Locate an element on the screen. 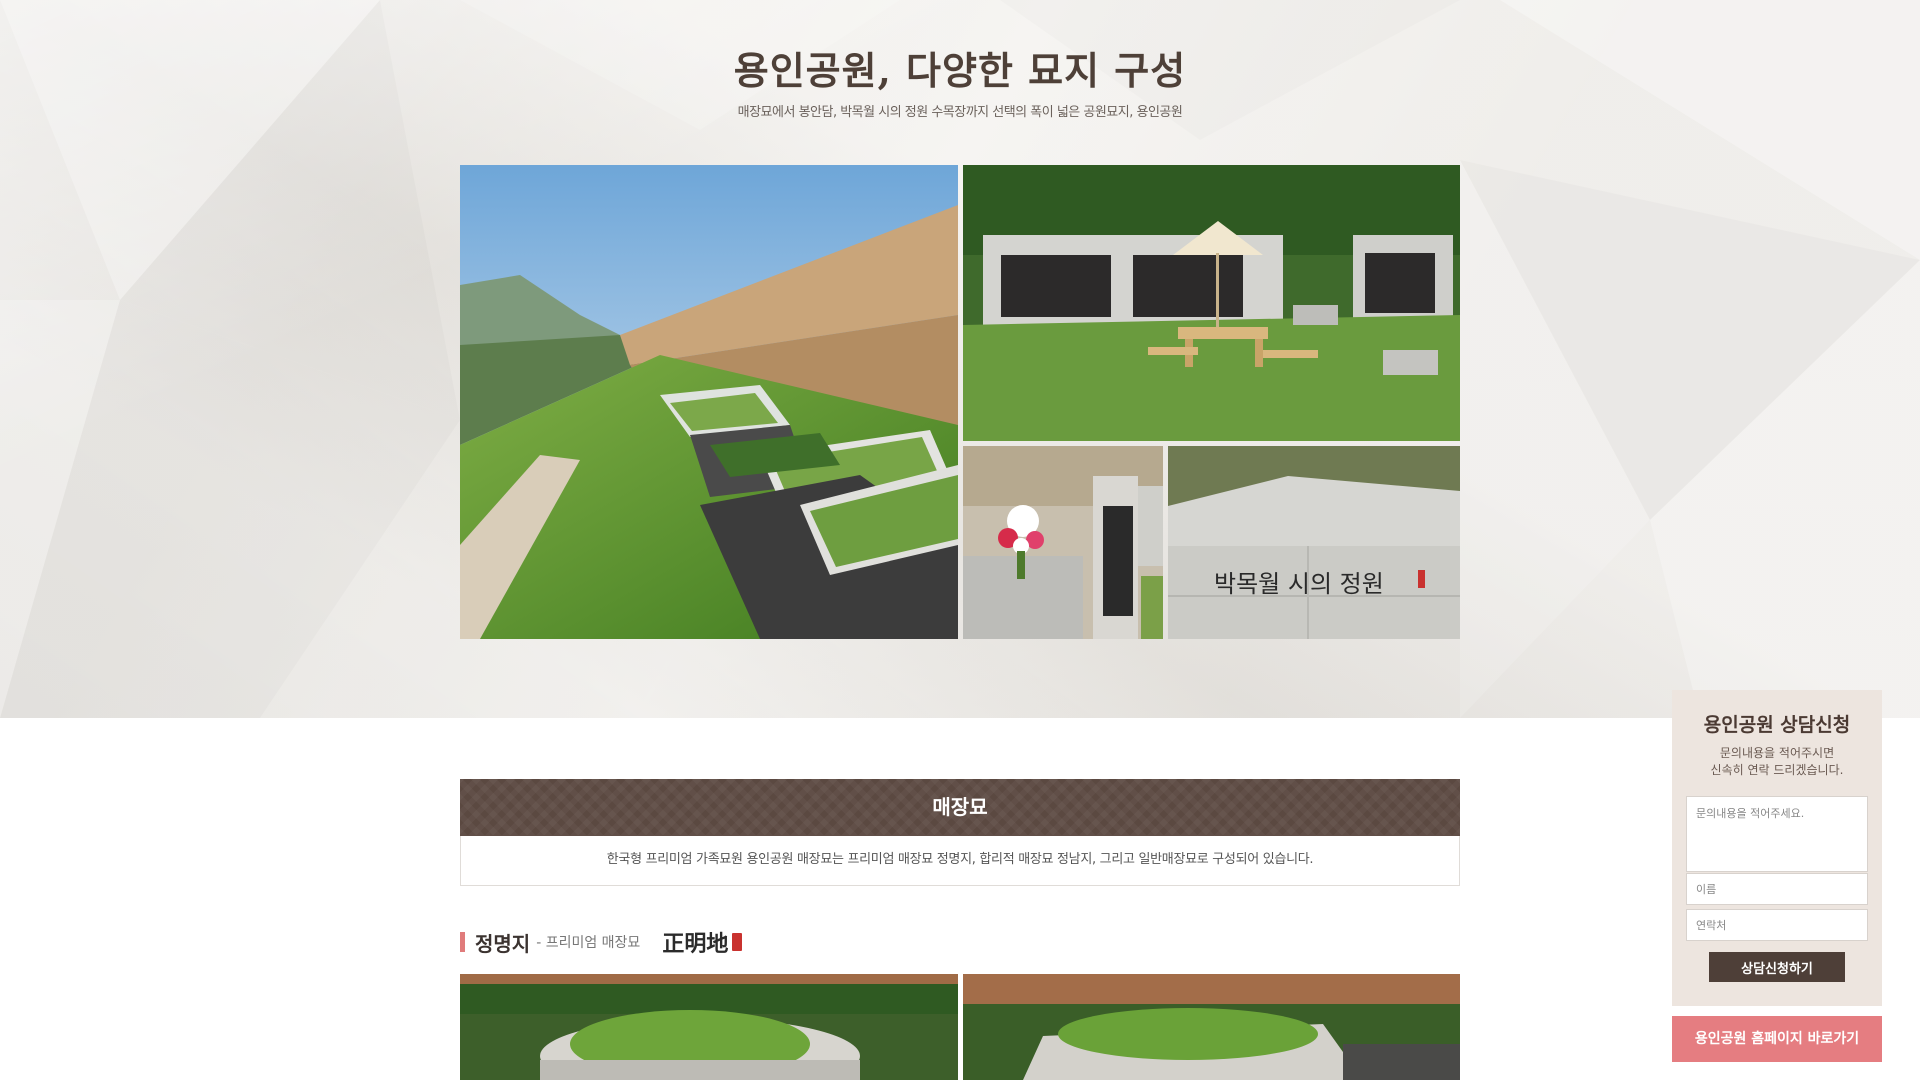 The image size is (1920, 1080). subsection-title: 정명지 is located at coordinates (503, 943).